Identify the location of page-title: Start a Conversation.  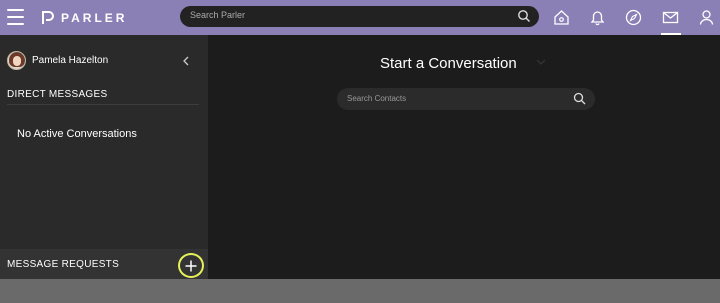
(448, 63).